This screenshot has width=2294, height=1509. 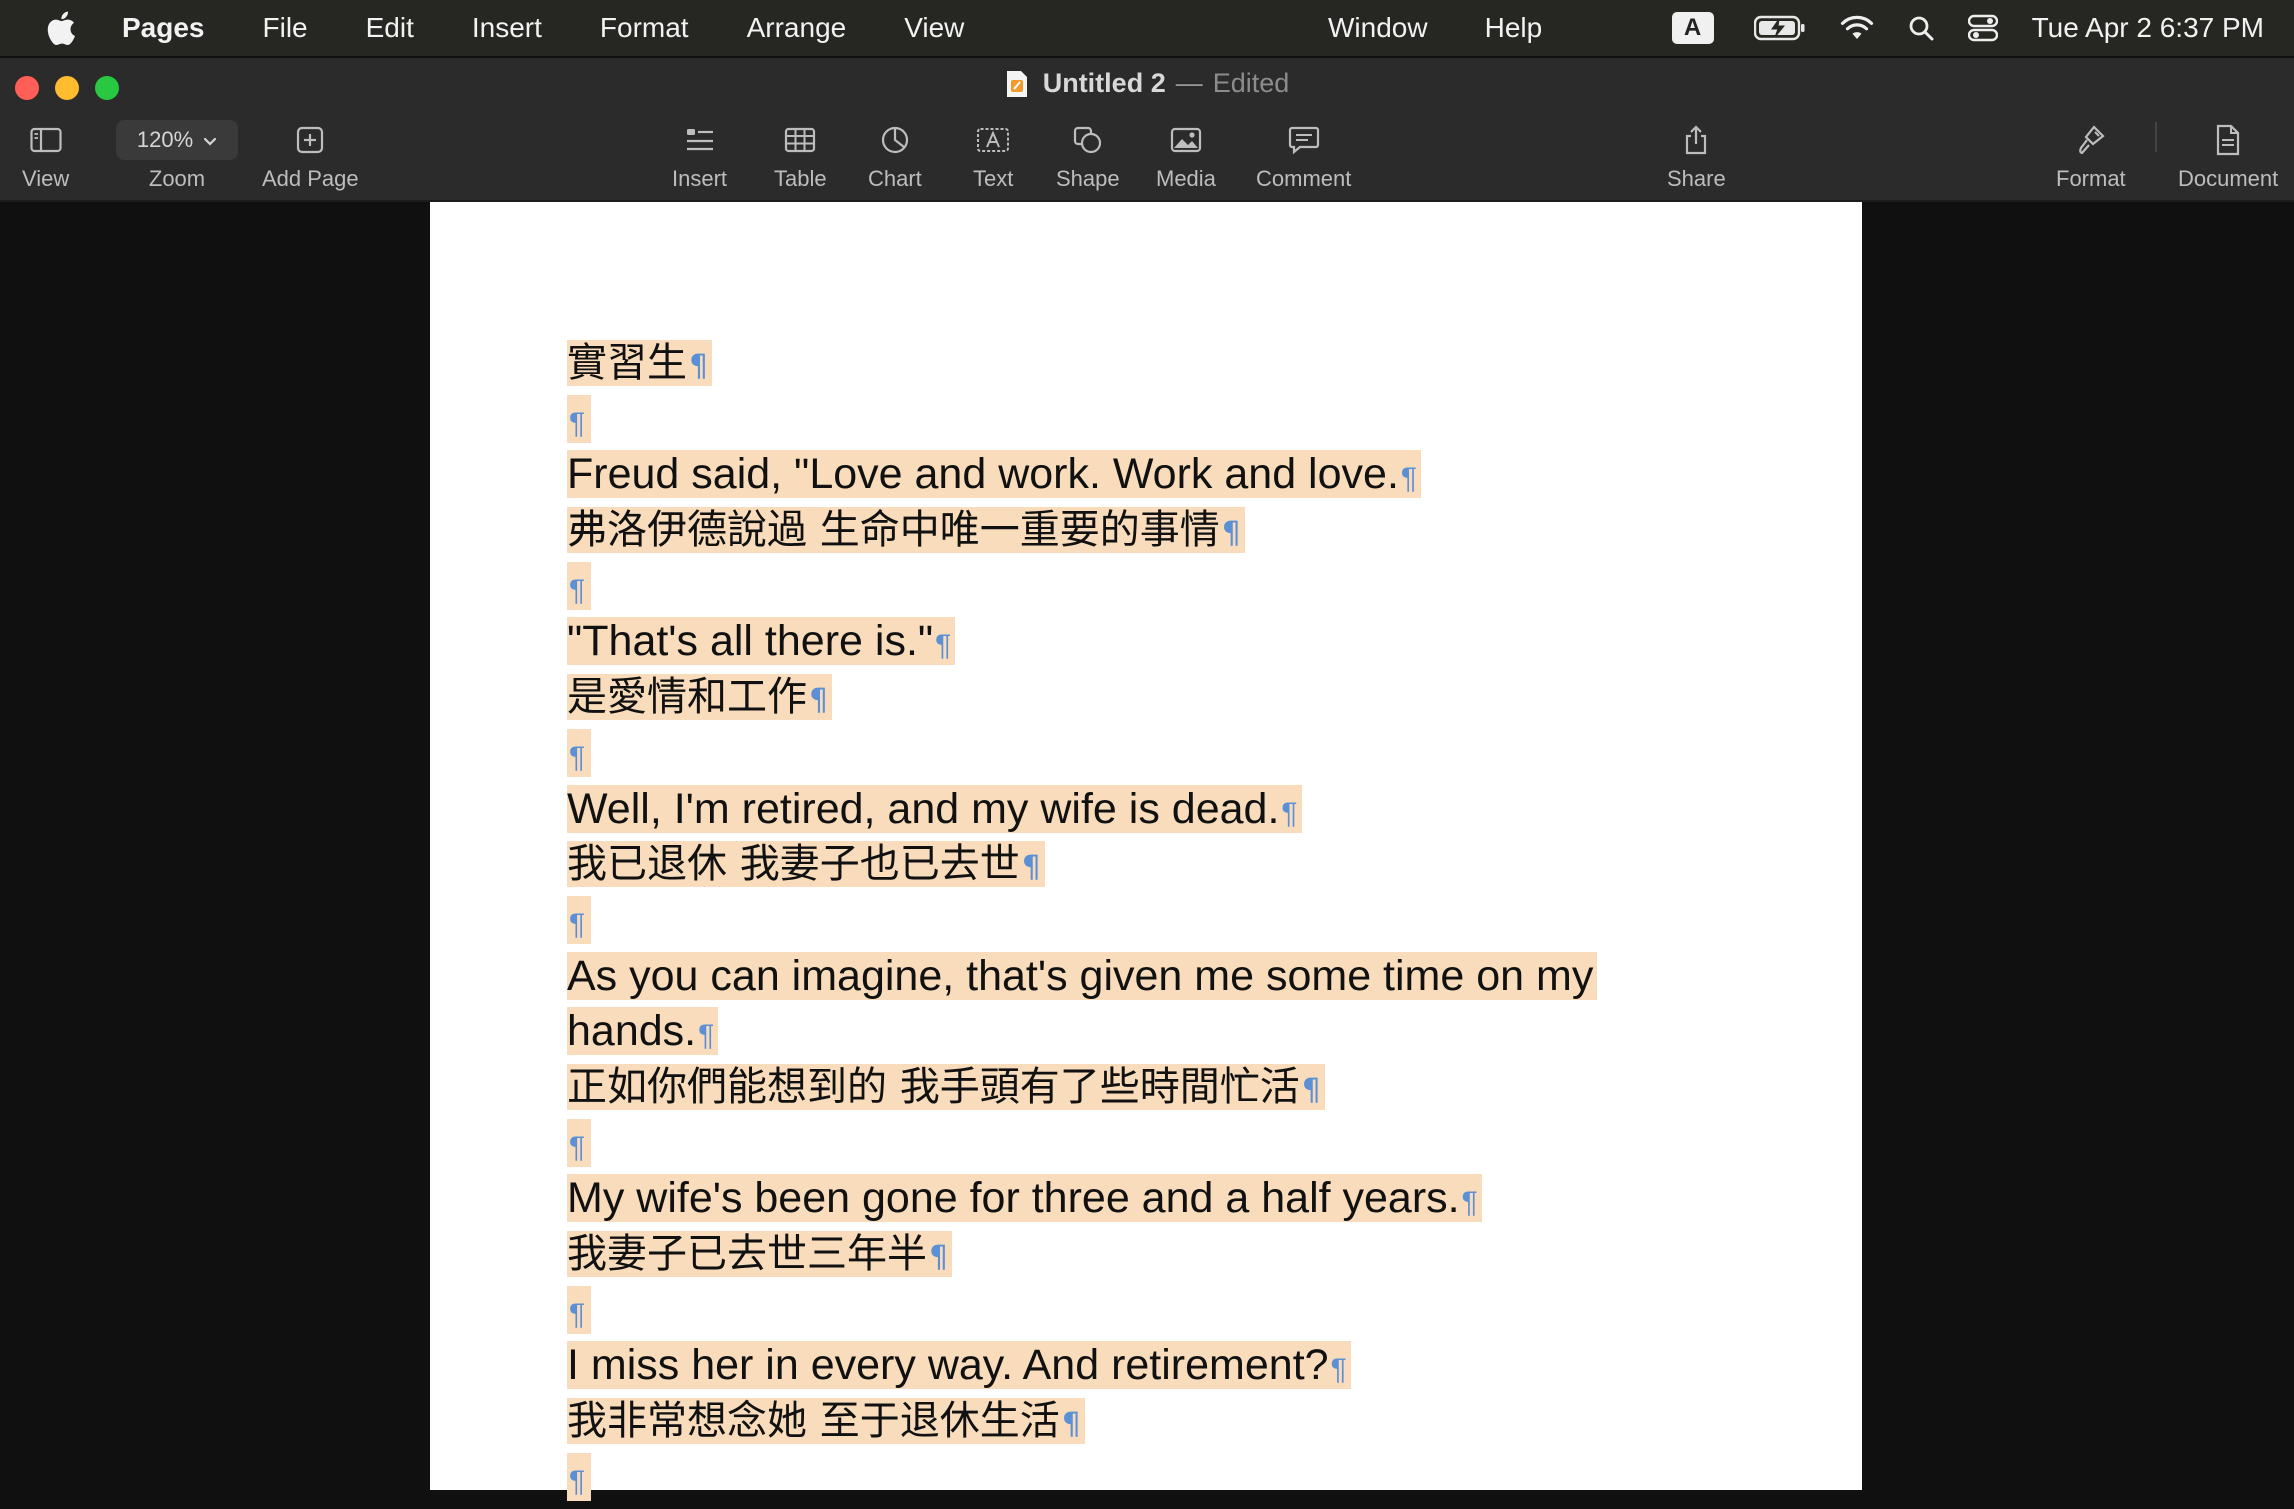 I want to click on text-line: Well, I'm retired, and my wife is dead.¶, so click(x=1117, y=810).